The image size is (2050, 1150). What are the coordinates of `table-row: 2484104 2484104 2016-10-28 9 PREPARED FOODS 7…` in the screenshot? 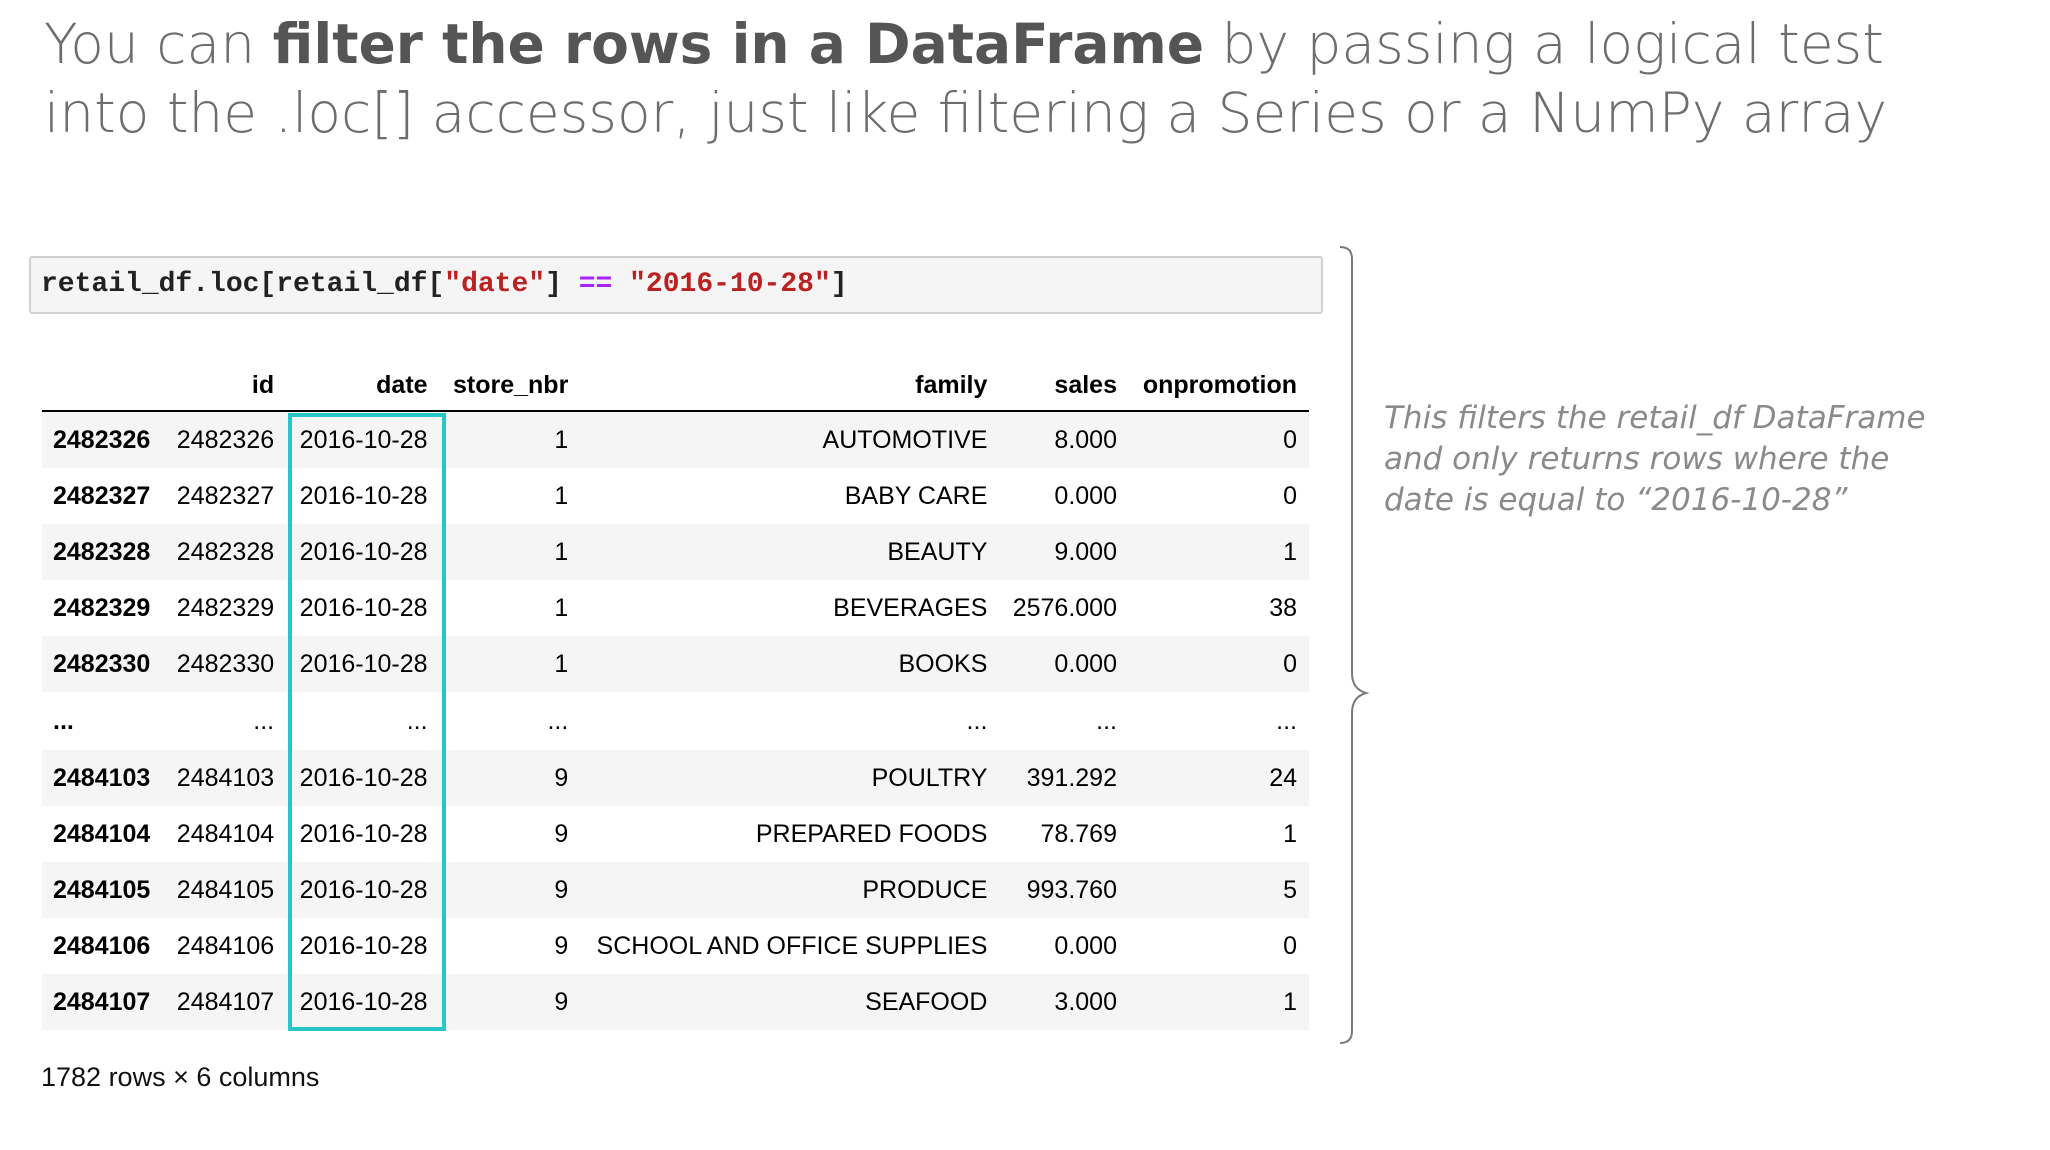 It's located at (675, 834).